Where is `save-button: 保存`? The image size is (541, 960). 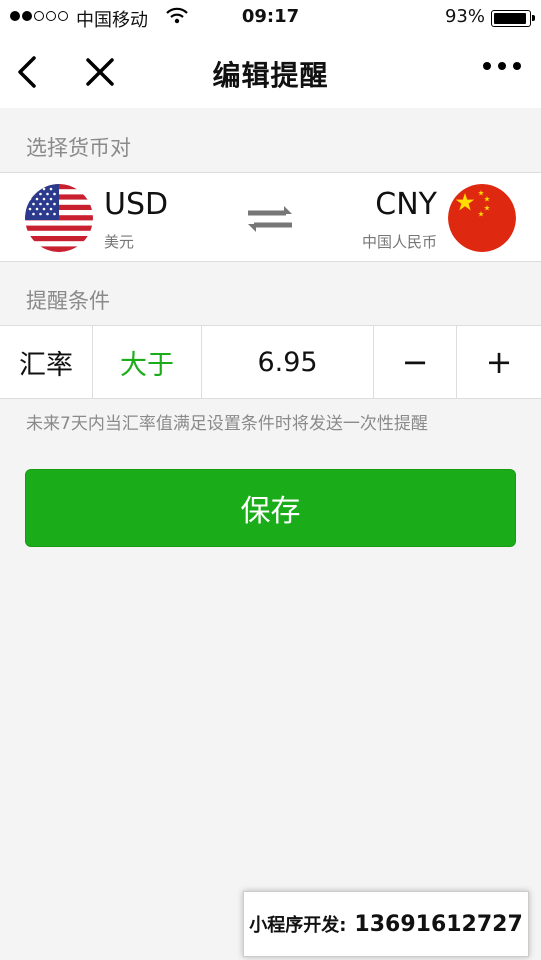
save-button: 保存 is located at coordinates (270, 508).